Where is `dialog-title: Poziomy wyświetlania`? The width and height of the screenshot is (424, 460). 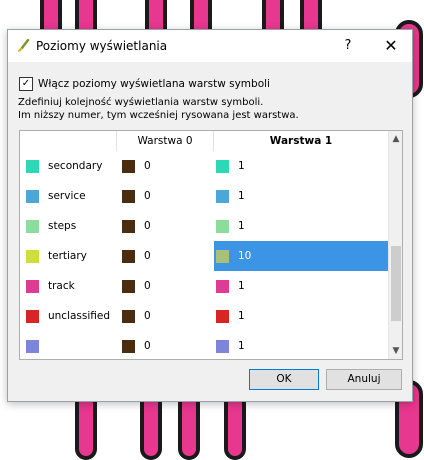 dialog-title: Poziomy wyświetlania is located at coordinates (102, 46).